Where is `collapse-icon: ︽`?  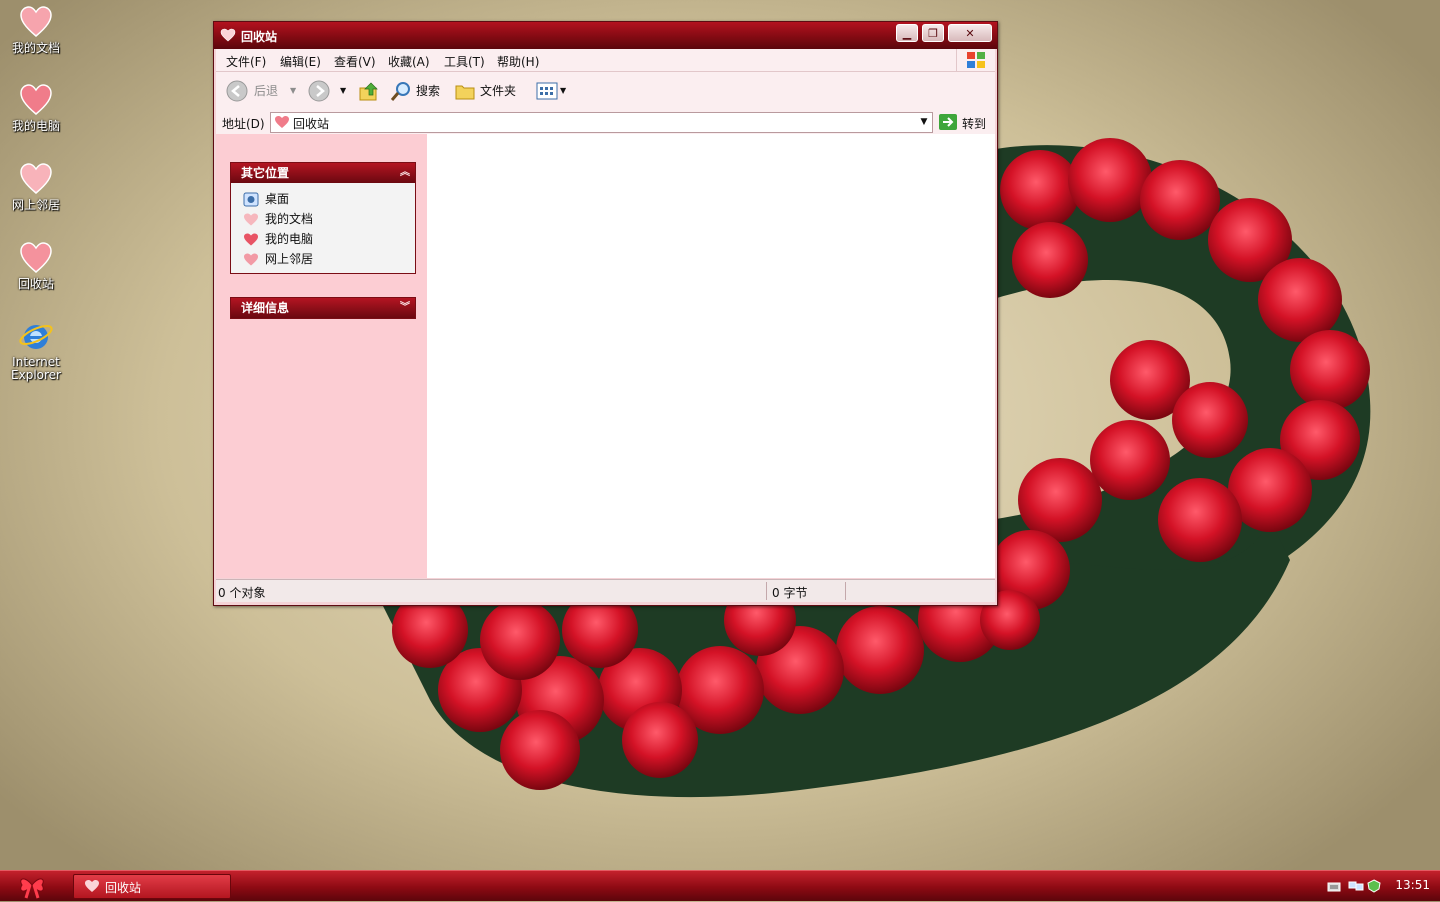 collapse-icon: ︽ is located at coordinates (405, 172).